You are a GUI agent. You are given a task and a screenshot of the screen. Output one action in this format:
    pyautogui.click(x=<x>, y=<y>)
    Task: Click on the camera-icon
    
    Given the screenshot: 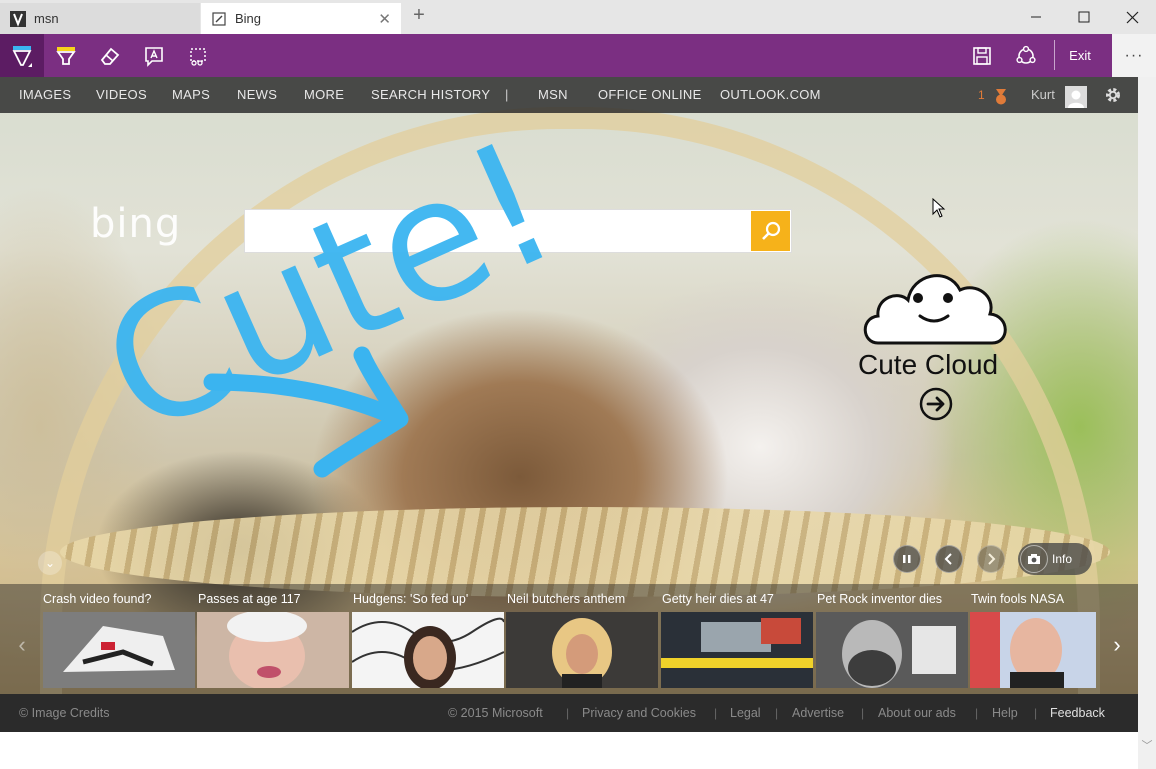 What is the action you would take?
    pyautogui.click(x=1034, y=559)
    